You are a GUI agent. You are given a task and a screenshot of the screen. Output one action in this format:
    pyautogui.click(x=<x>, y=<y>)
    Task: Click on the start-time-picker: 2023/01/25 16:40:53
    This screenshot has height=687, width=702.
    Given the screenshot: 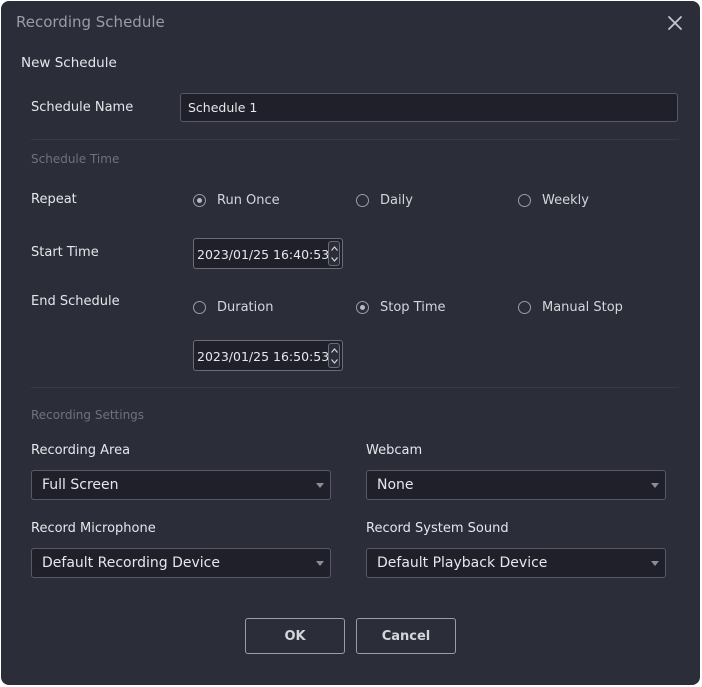 What is the action you would take?
    pyautogui.click(x=268, y=253)
    